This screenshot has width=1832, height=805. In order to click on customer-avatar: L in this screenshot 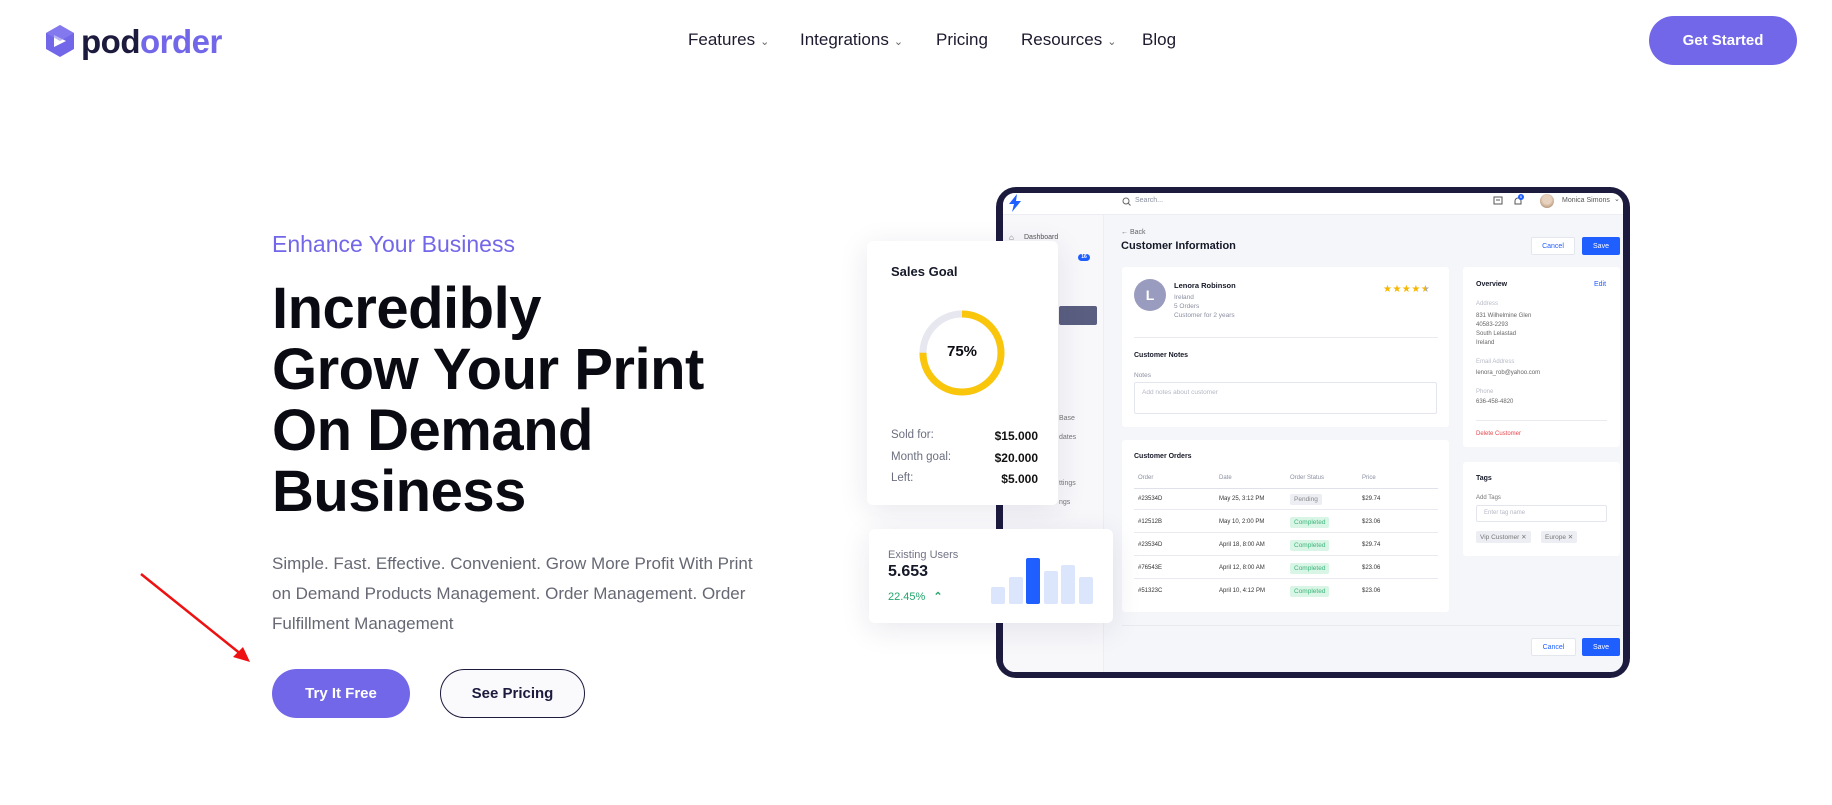, I will do `click(1150, 295)`.